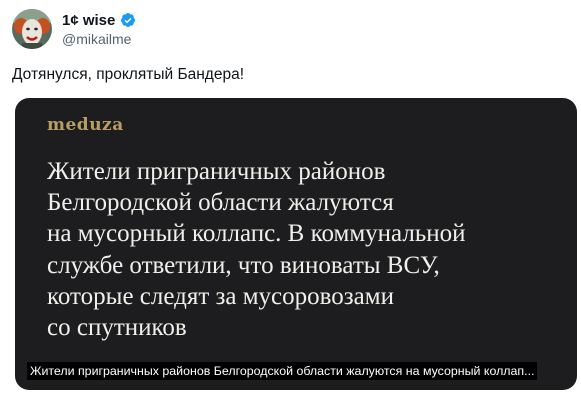 The width and height of the screenshot is (581, 402). What do you see at coordinates (88, 20) in the screenshot?
I see `author-display-name: 1¢ wise` at bounding box center [88, 20].